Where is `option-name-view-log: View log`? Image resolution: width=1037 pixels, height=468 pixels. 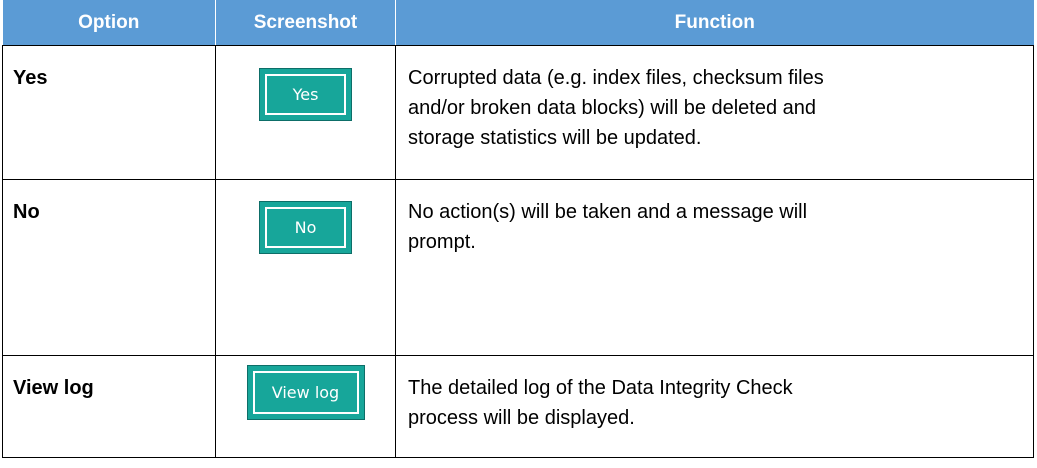
option-name-view-log: View log is located at coordinates (109, 406).